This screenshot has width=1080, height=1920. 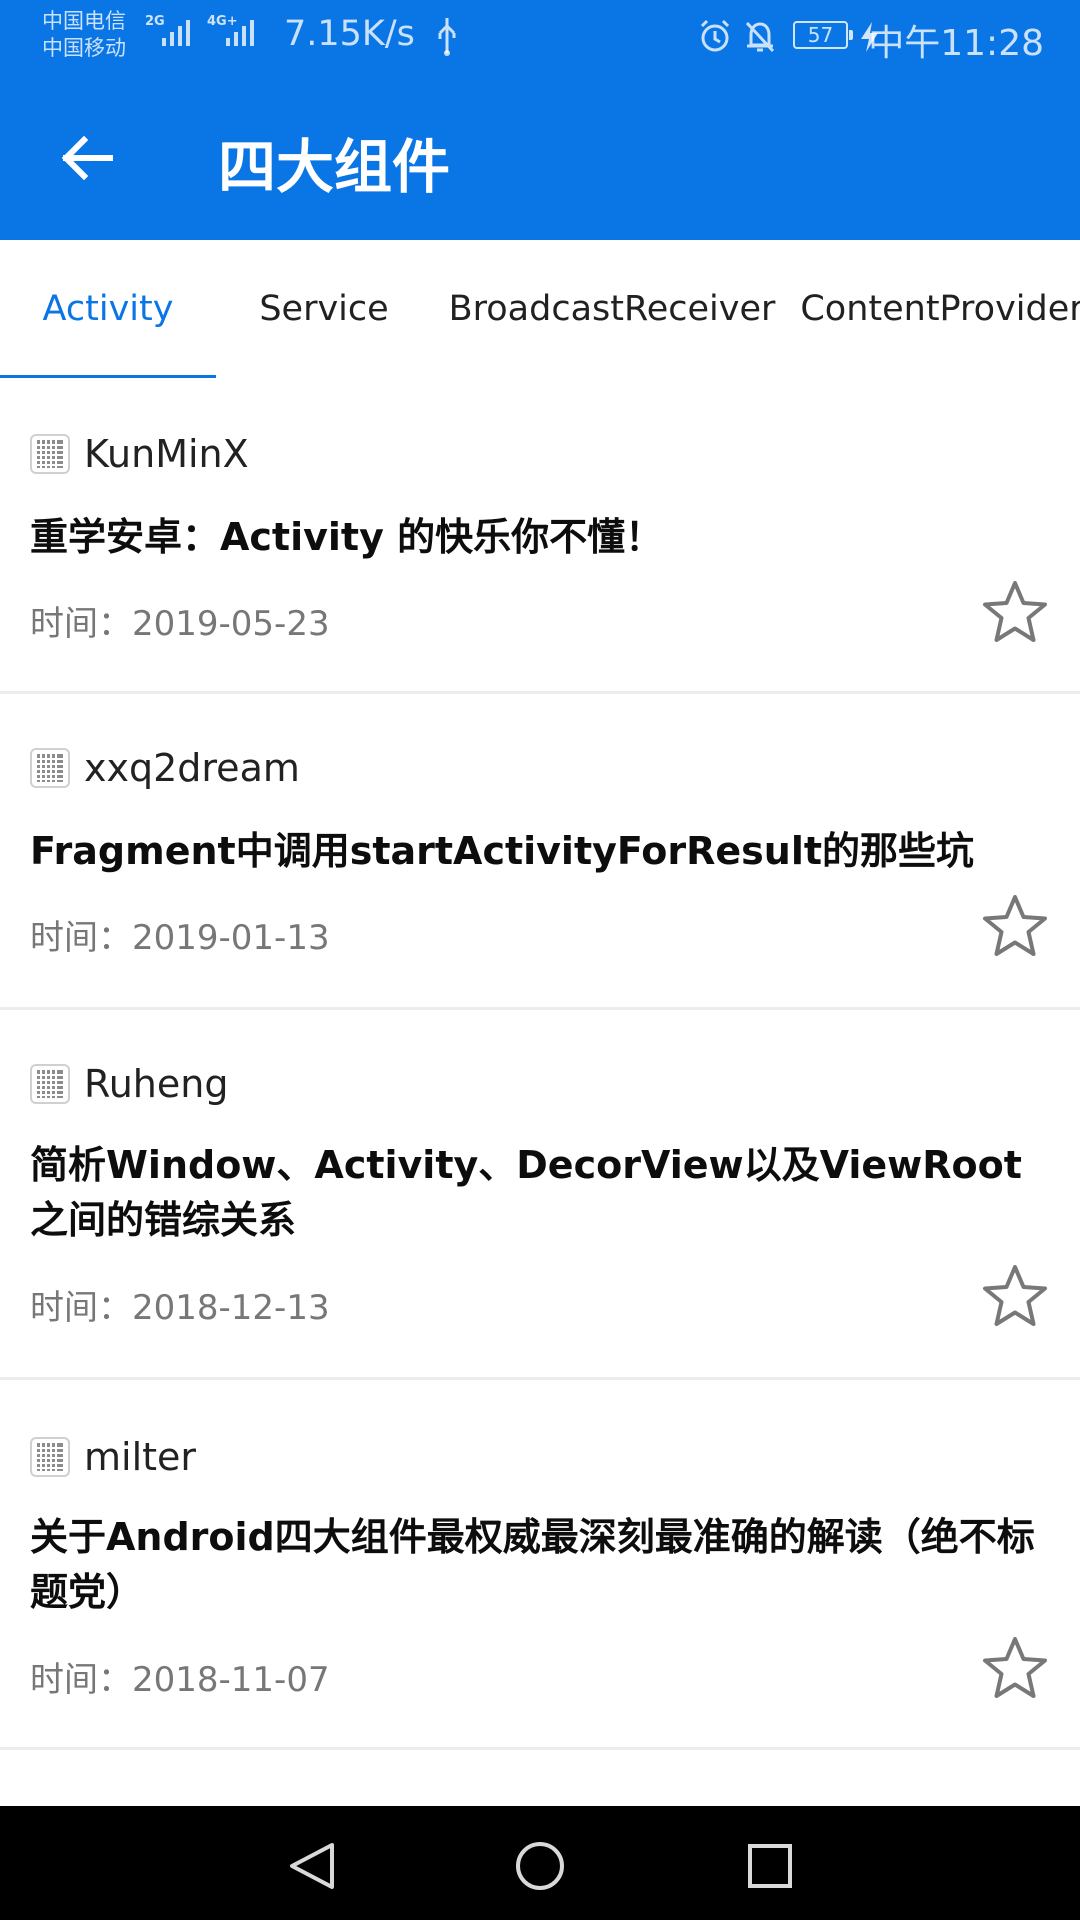 I want to click on alarm-icon, so click(x=715, y=35).